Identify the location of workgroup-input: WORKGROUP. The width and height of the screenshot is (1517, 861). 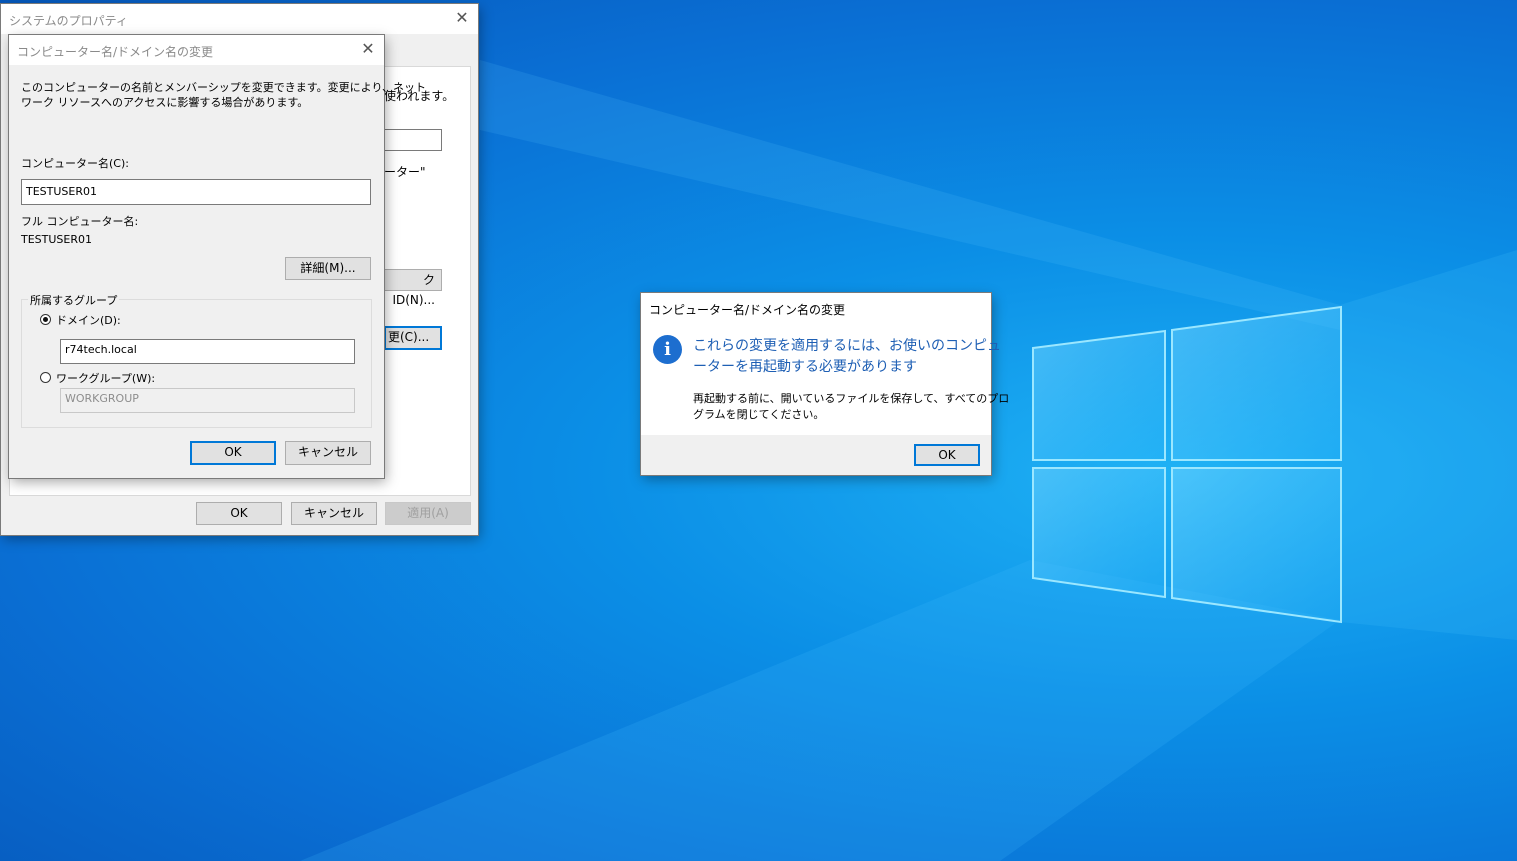
(207, 400).